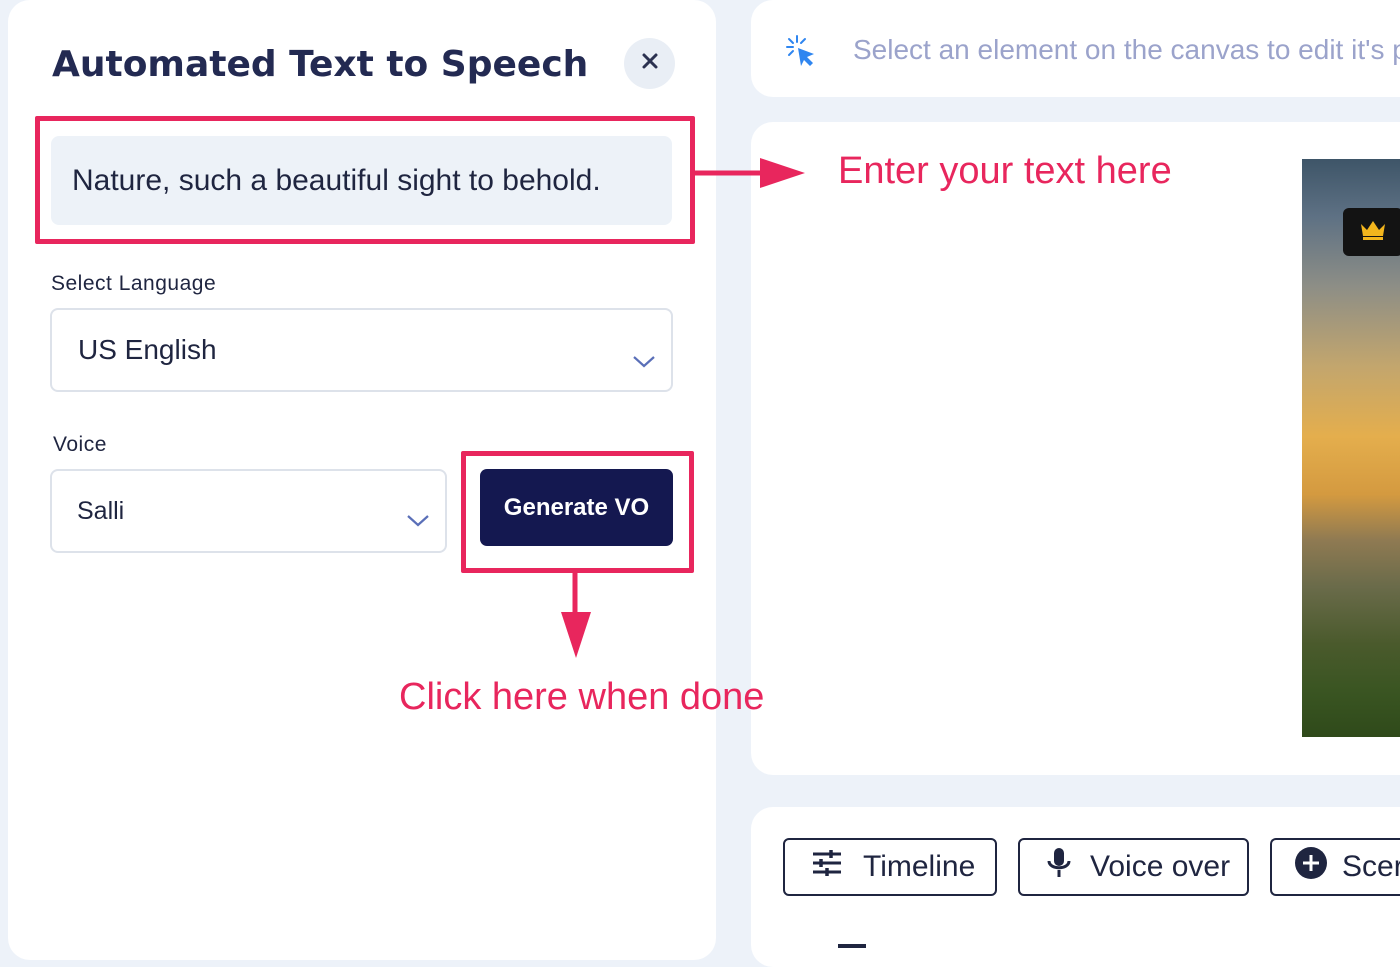  What do you see at coordinates (683, 408) in the screenshot?
I see `annotation-arrows` at bounding box center [683, 408].